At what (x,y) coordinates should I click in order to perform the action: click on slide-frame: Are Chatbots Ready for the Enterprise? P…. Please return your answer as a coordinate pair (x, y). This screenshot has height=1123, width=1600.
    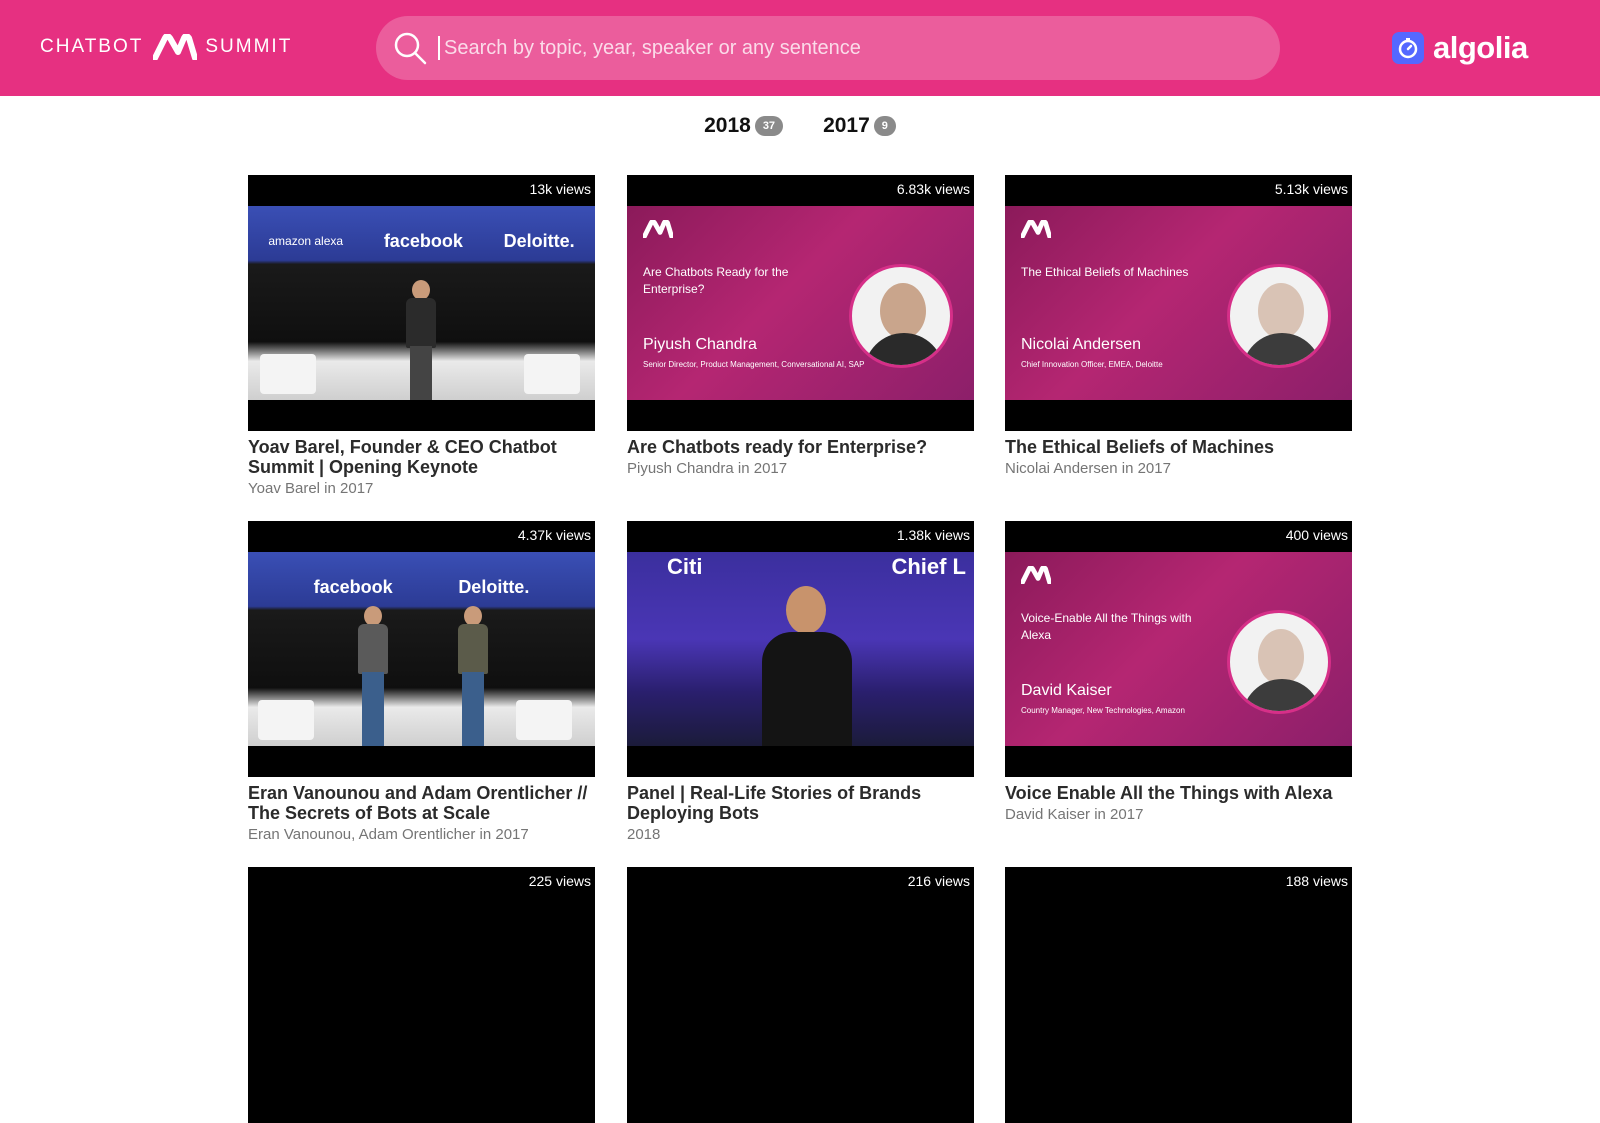
    Looking at the image, I should click on (800, 303).